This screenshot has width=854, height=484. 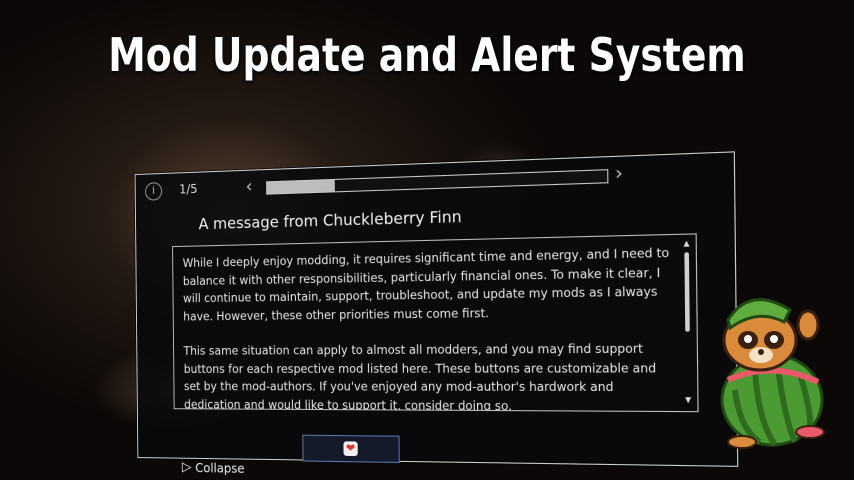 I want to click on heart-icon: ❤, so click(x=350, y=448).